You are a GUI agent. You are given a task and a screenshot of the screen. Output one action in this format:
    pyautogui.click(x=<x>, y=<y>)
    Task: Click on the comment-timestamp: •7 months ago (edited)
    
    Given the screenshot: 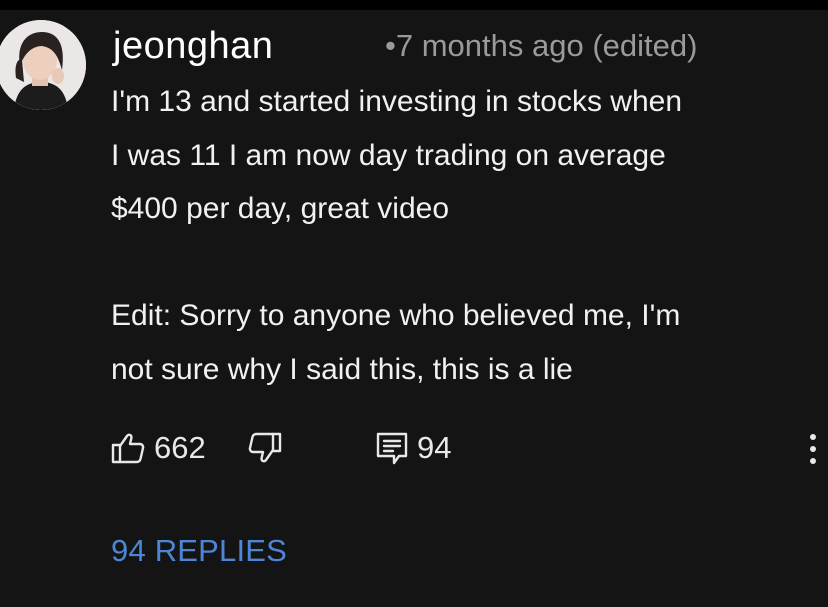 What is the action you would take?
    pyautogui.click(x=541, y=45)
    